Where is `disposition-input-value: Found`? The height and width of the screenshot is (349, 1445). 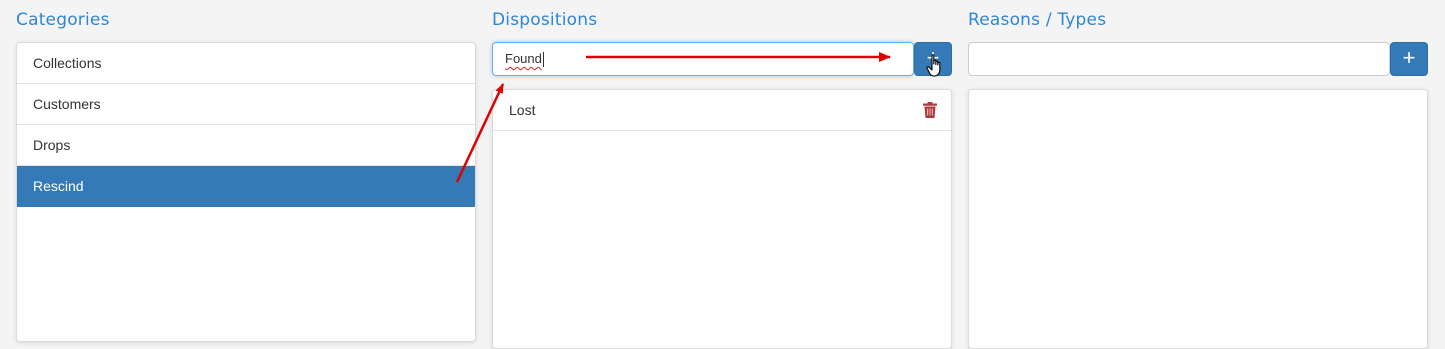
disposition-input-value: Found is located at coordinates (523, 58).